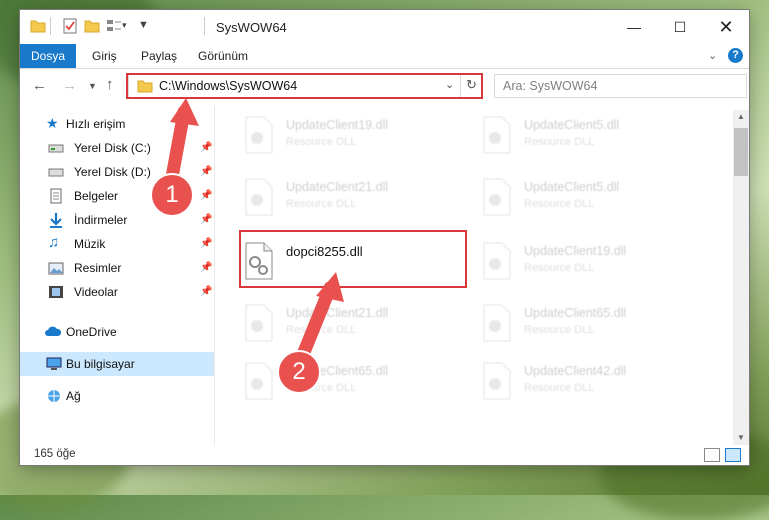 The image size is (769, 520). I want to click on sidebar-item-network: Ağ, so click(117, 396).